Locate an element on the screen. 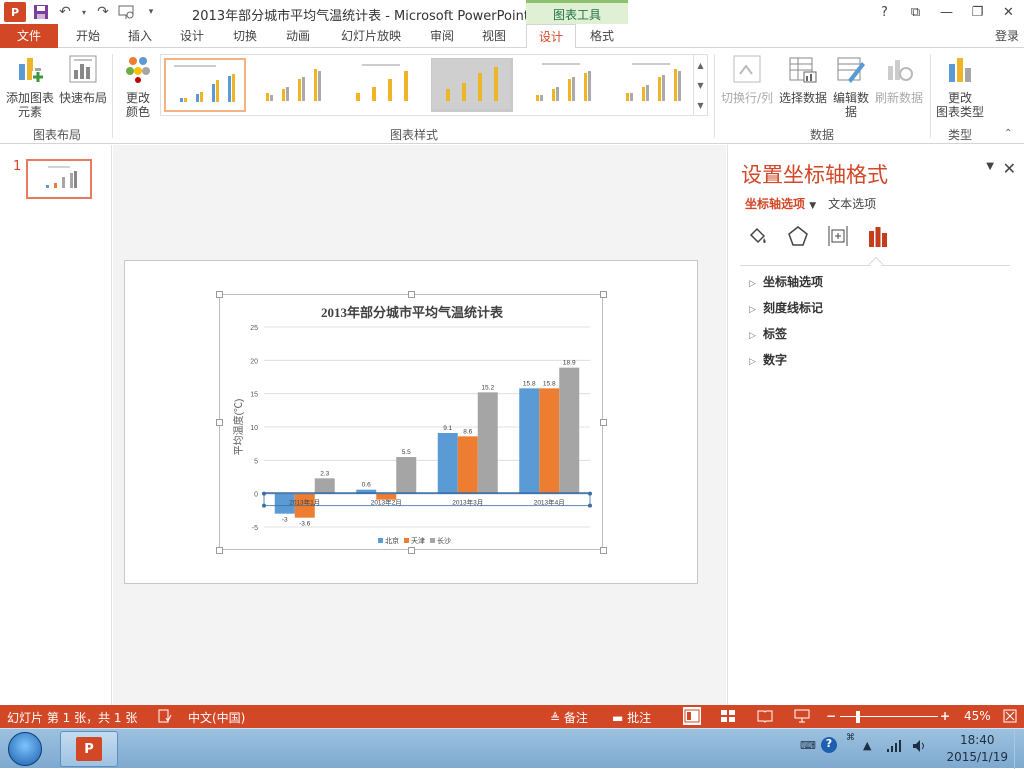  tab-transitions: 切换 is located at coordinates (245, 36).